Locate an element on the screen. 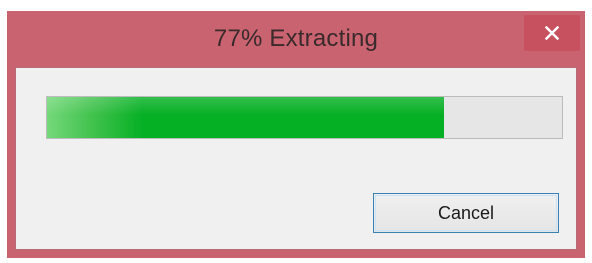 This screenshot has height=263, width=592. cancel-button-label: Cancel is located at coordinates (466, 213).